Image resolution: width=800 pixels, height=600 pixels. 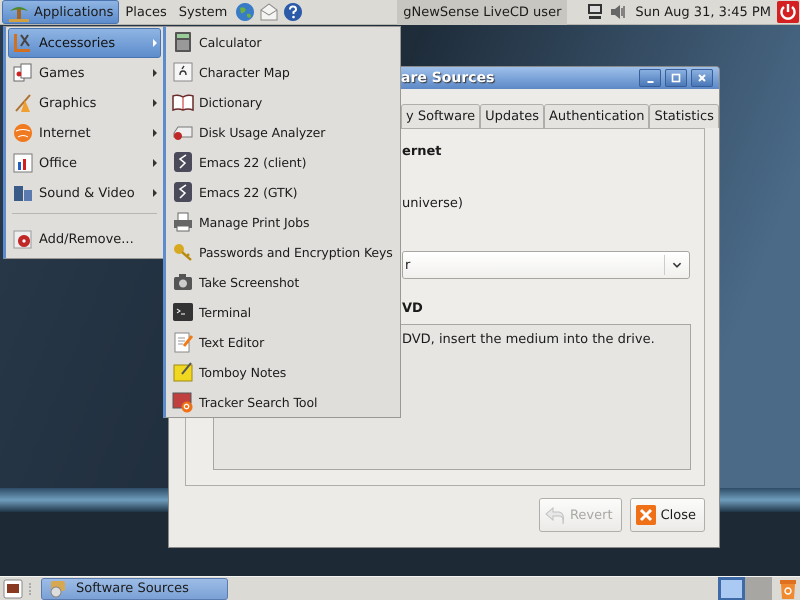 What do you see at coordinates (440, 116) in the screenshot?
I see `tab: y Software` at bounding box center [440, 116].